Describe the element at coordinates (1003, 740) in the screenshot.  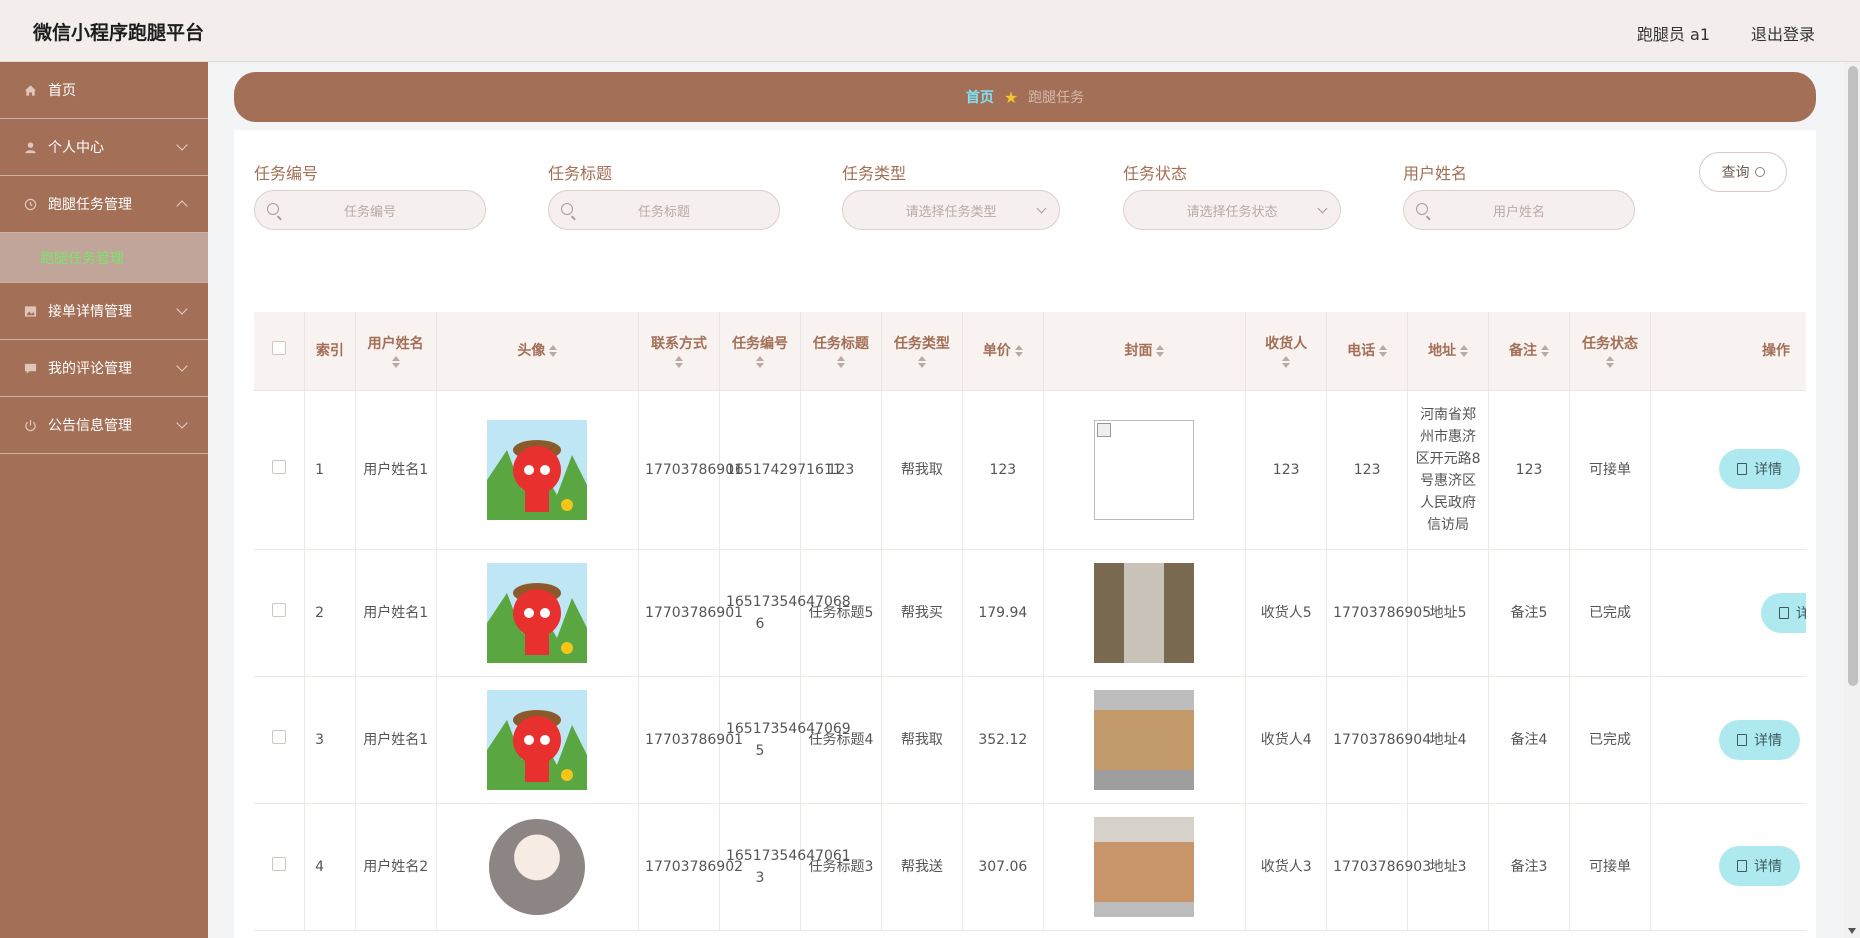
I see `cell-price: 352.12` at that location.